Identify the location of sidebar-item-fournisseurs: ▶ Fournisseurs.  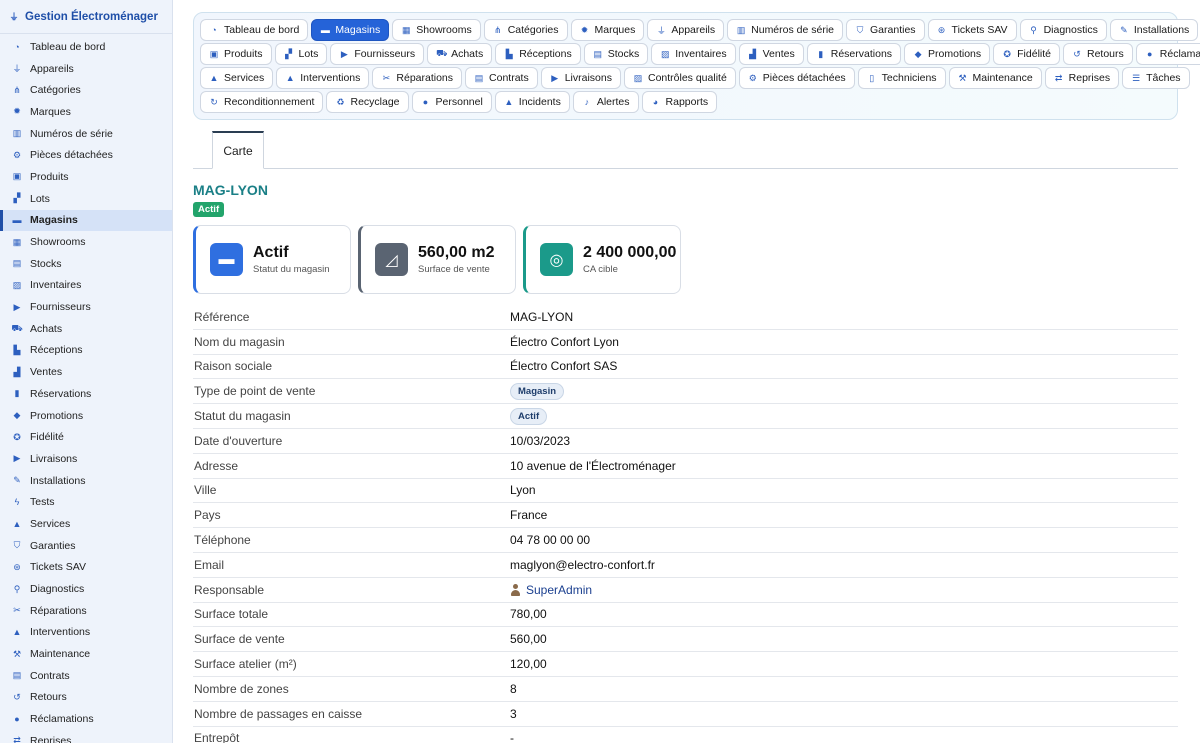
(86, 307).